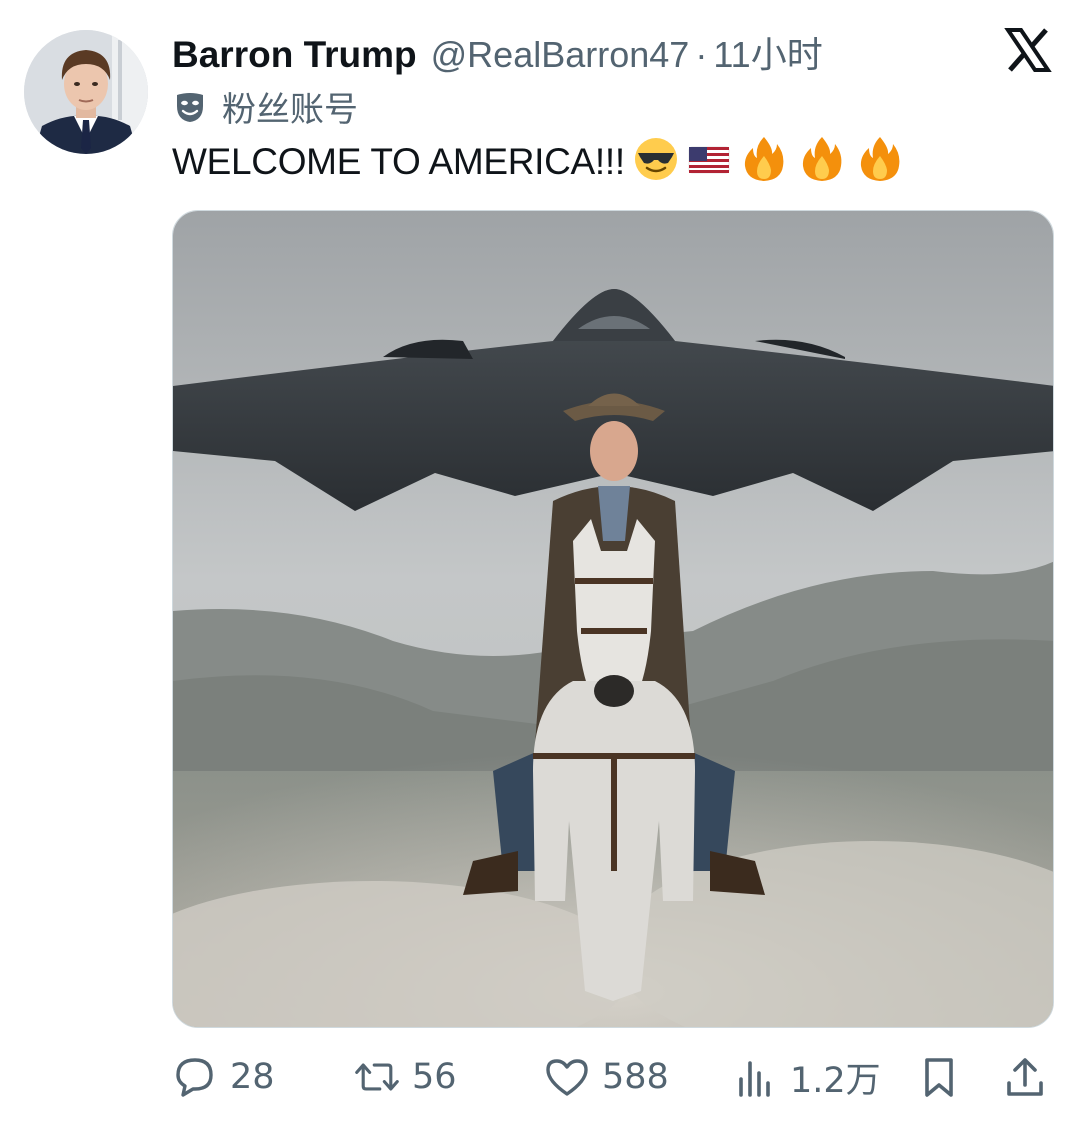 This screenshot has width=1080, height=1137. I want to click on user-handle: @RealBarron47, so click(560, 55).